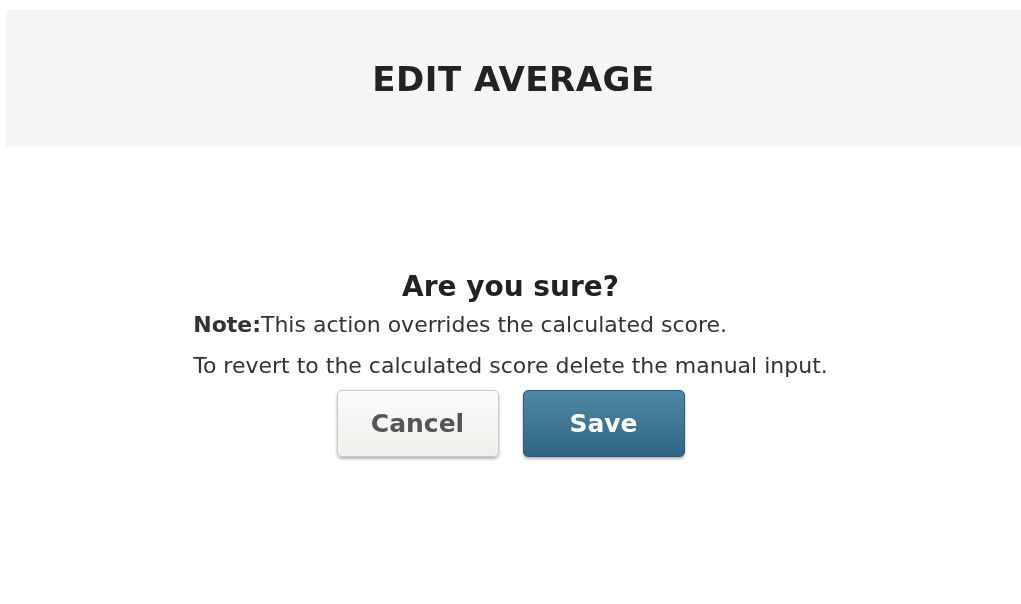 The height and width of the screenshot is (604, 1021). I want to click on save-button: Save, so click(603, 423).